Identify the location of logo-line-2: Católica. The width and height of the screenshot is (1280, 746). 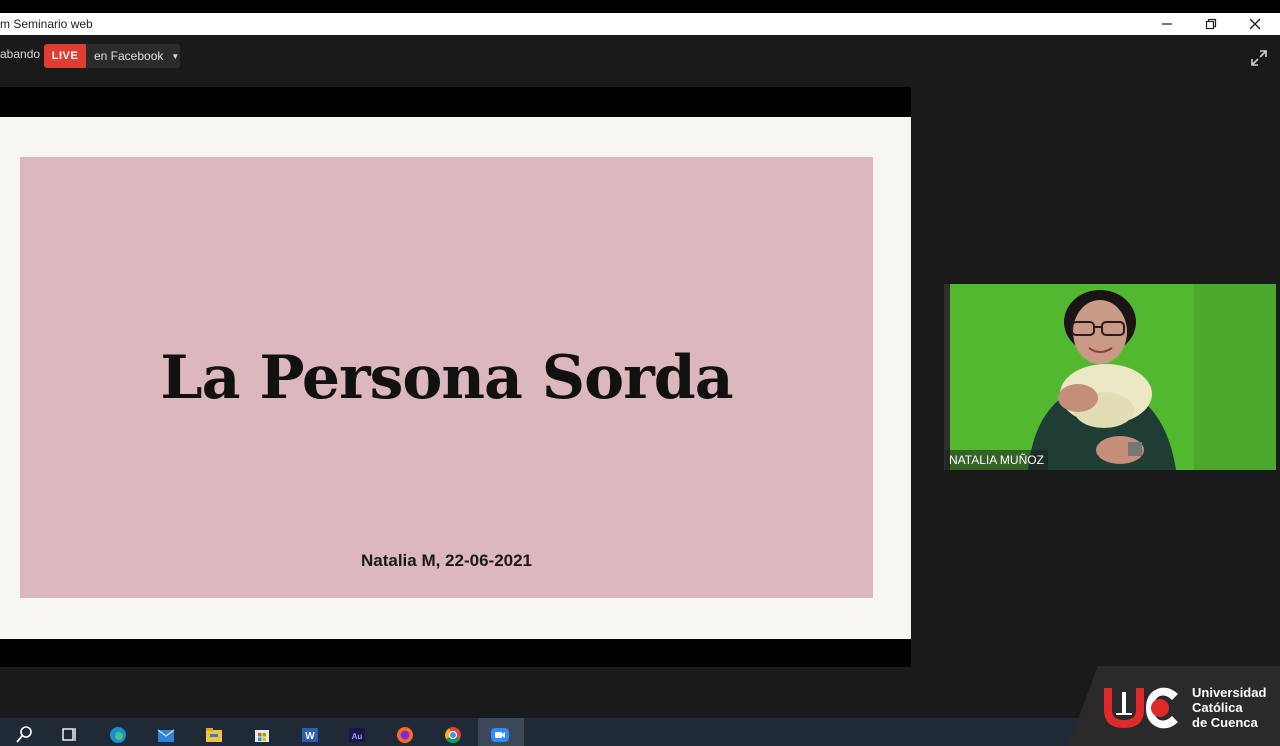
(1217, 707).